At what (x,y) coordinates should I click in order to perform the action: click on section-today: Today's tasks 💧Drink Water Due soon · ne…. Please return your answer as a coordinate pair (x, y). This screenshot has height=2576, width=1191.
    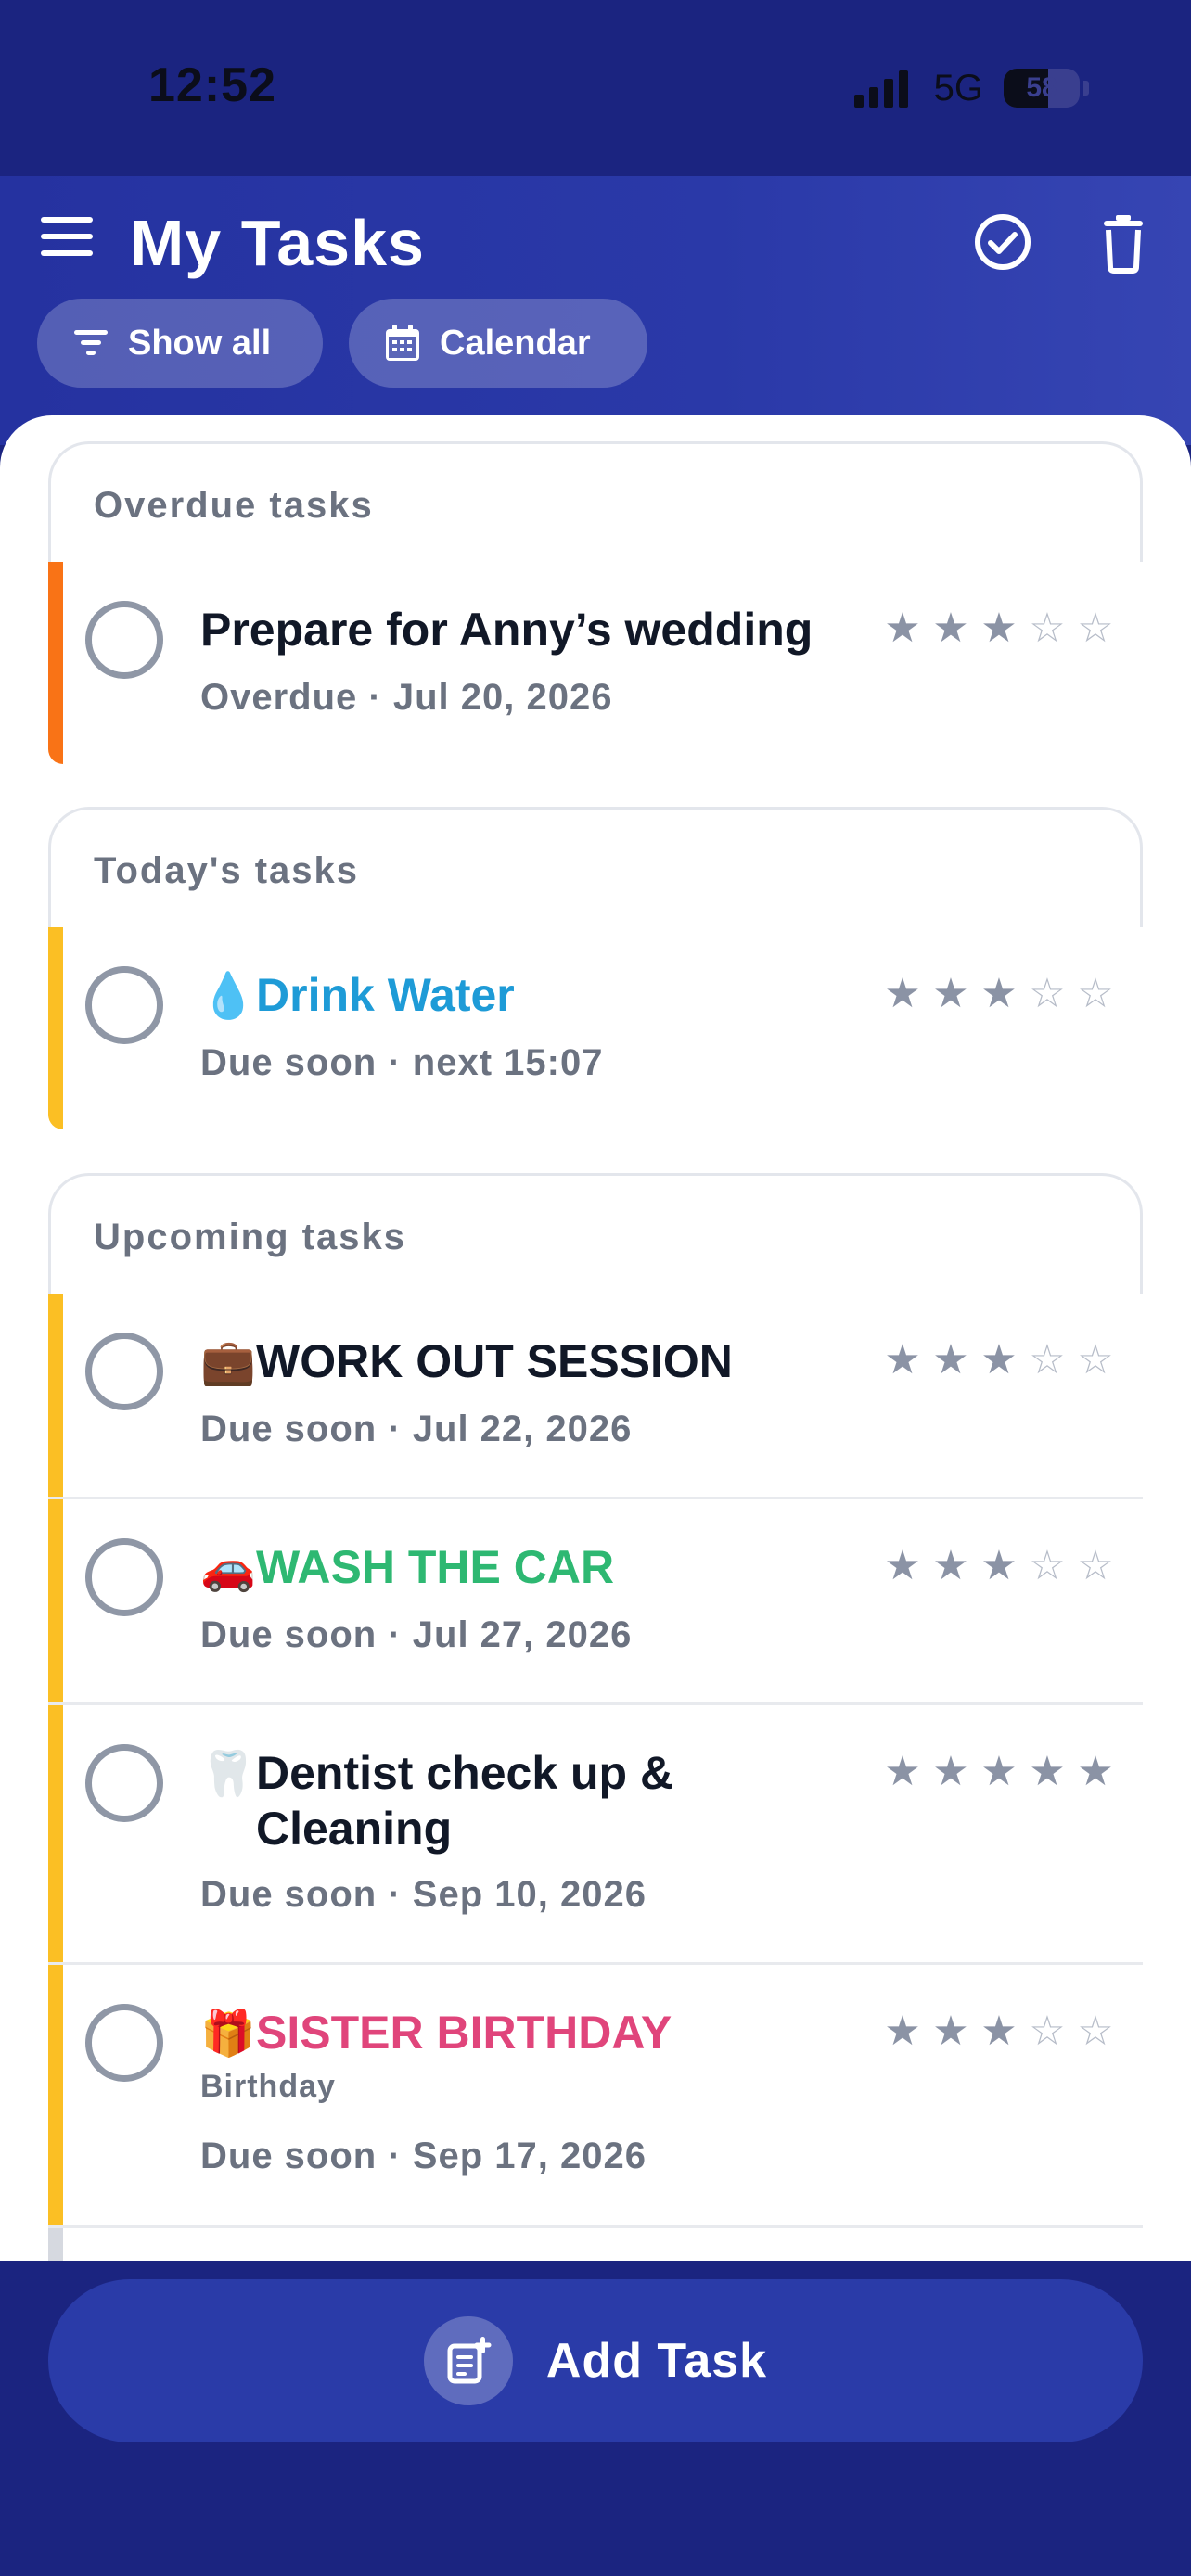
    Looking at the image, I should click on (595, 968).